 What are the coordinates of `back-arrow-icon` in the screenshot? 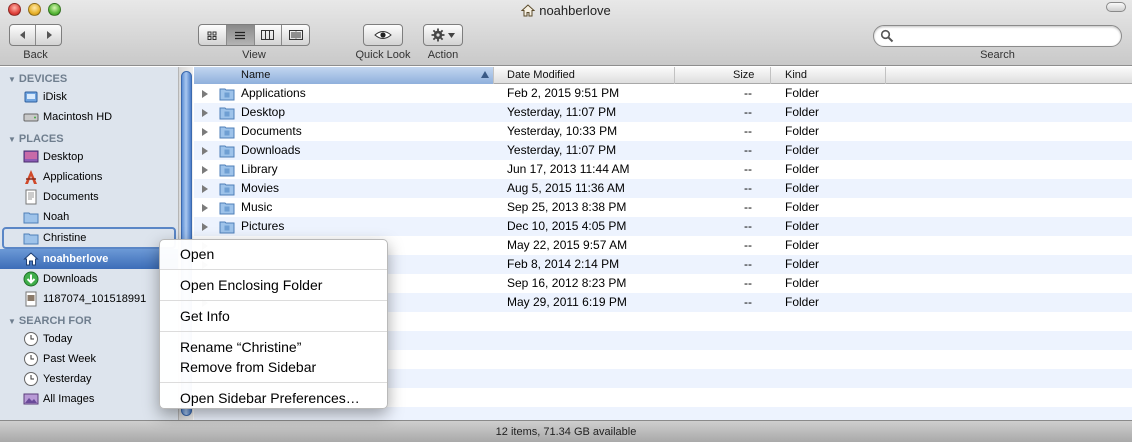 It's located at (22, 35).